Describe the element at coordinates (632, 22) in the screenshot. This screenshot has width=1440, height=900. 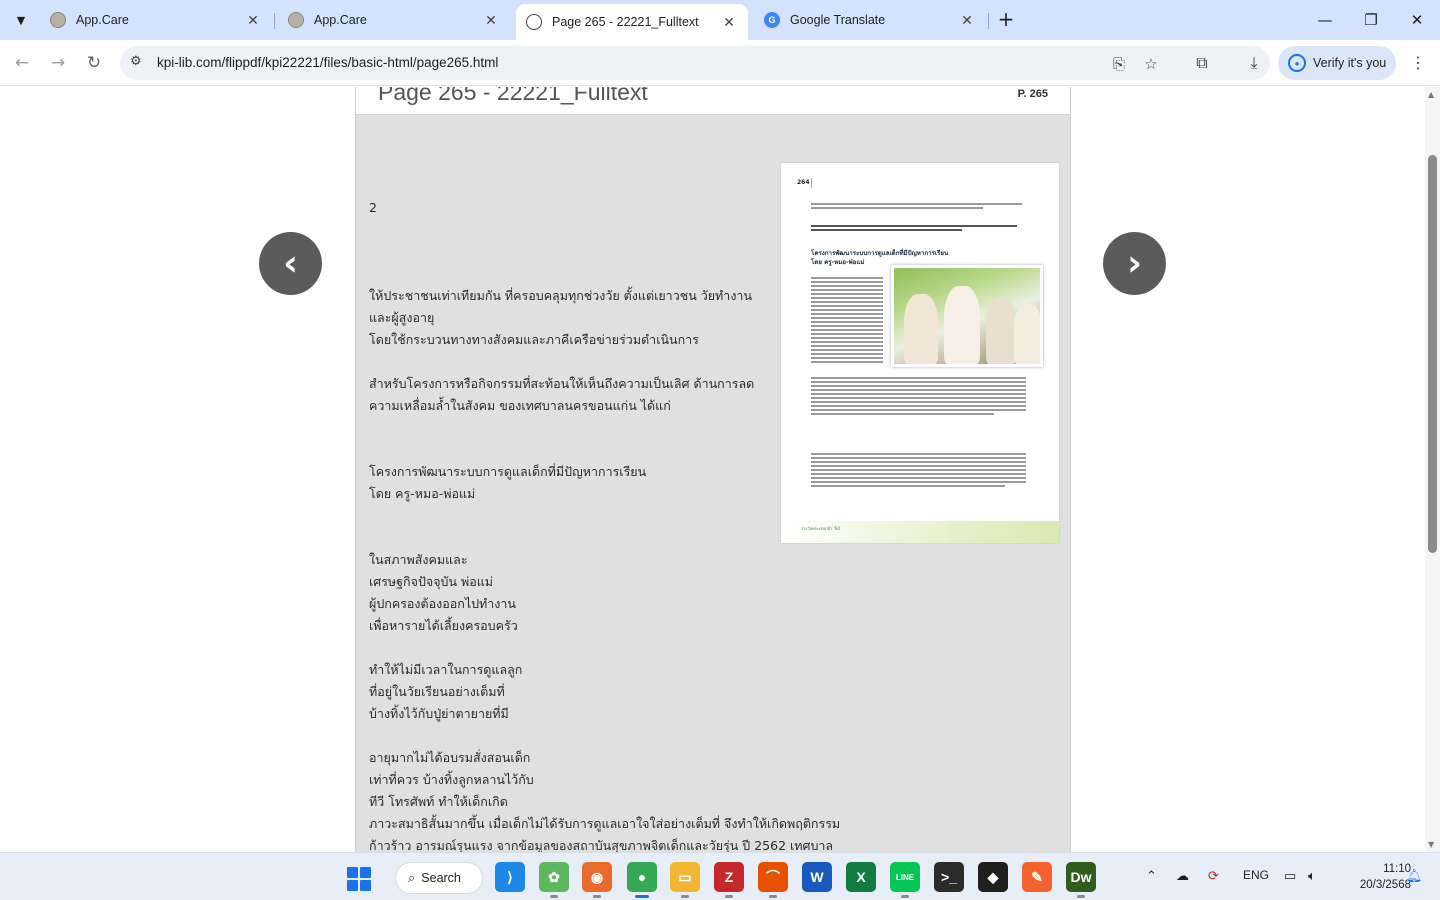
I see `tab-page-265: Page 265 - 22221_Fulltext ✕` at that location.